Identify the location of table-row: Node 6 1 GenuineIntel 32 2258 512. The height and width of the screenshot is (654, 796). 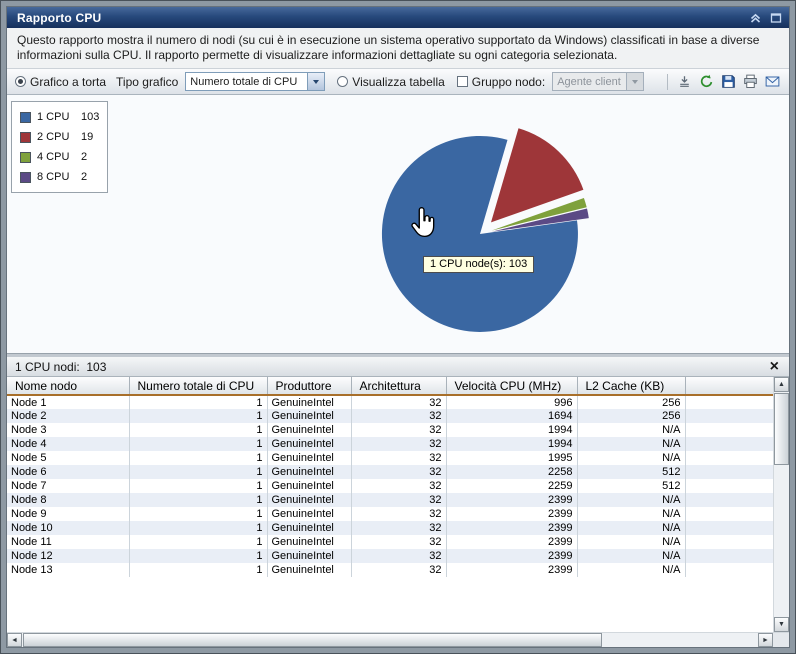
(390, 472).